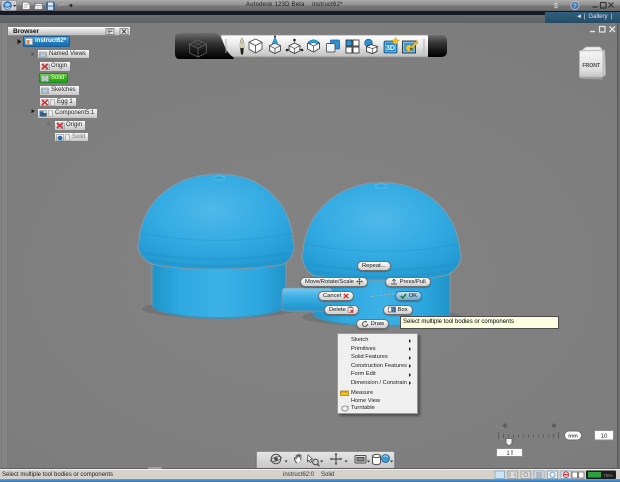 This screenshot has height=482, width=620. What do you see at coordinates (608, 475) in the screenshot?
I see `svg-text: 75%` at bounding box center [608, 475].